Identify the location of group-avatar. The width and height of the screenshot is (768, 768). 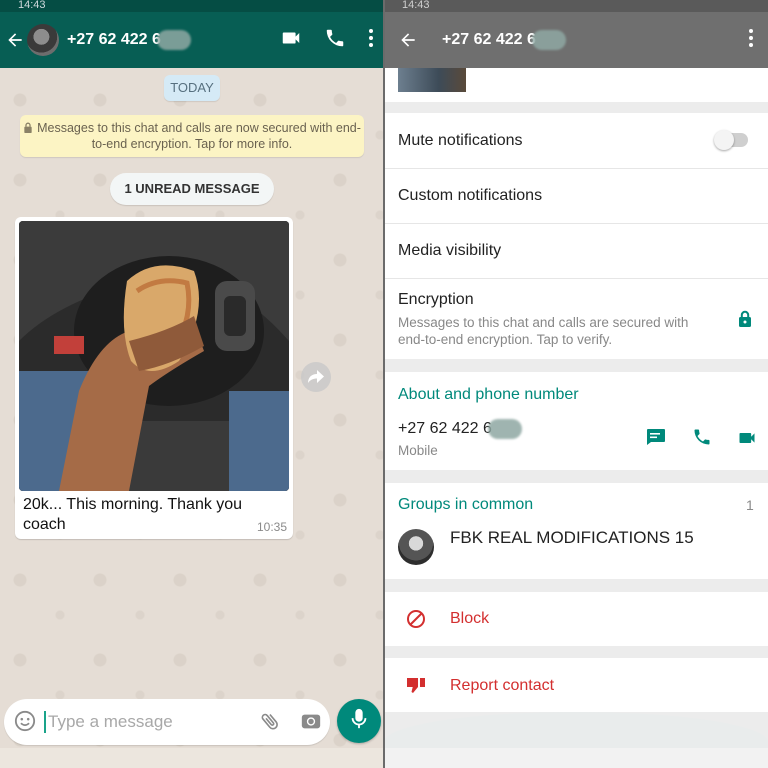
(416, 547).